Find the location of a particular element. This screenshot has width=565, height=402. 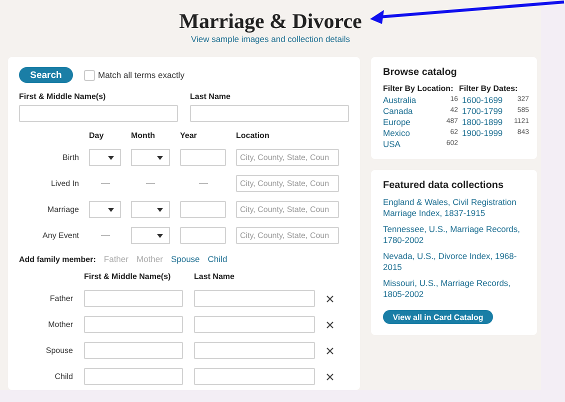

family-label: Add family member: is located at coordinates (57, 259).